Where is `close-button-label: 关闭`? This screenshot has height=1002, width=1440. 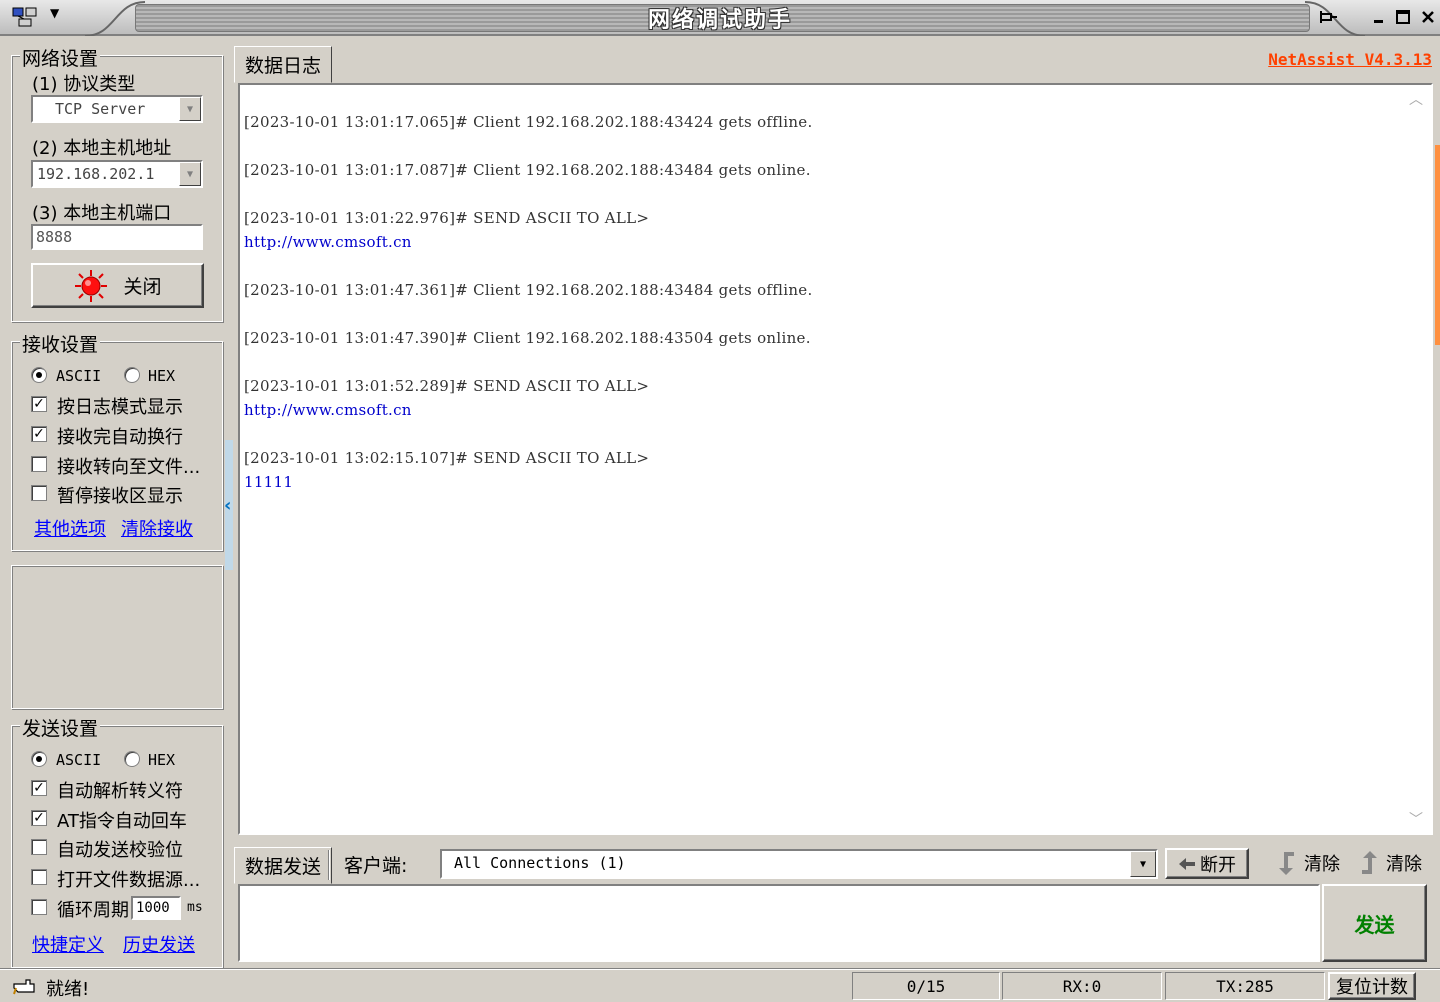
close-button-label: 关闭 is located at coordinates (142, 287).